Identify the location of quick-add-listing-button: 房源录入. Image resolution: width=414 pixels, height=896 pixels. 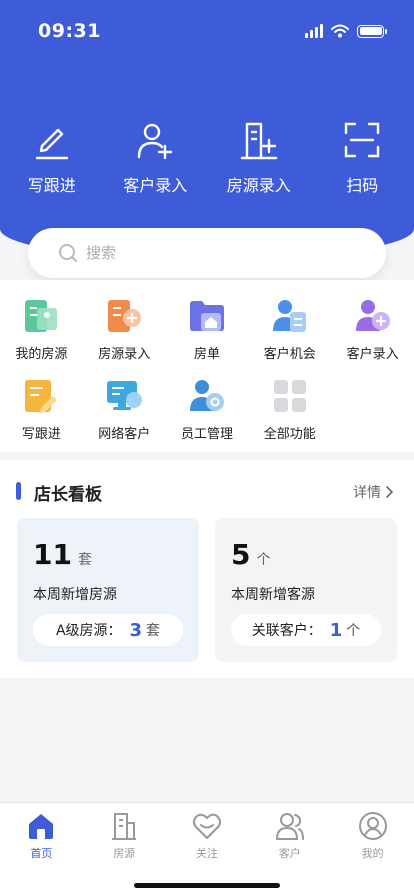
(259, 158).